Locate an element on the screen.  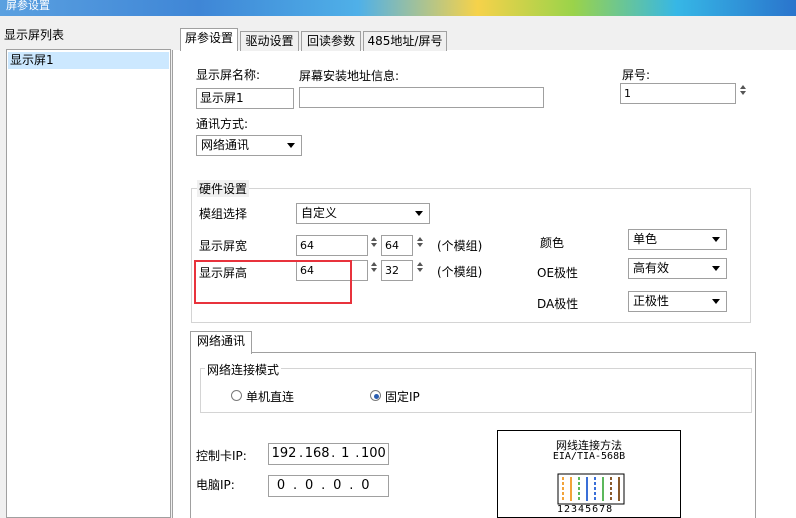
tab-screen-params: 屏参设置 is located at coordinates (209, 39).